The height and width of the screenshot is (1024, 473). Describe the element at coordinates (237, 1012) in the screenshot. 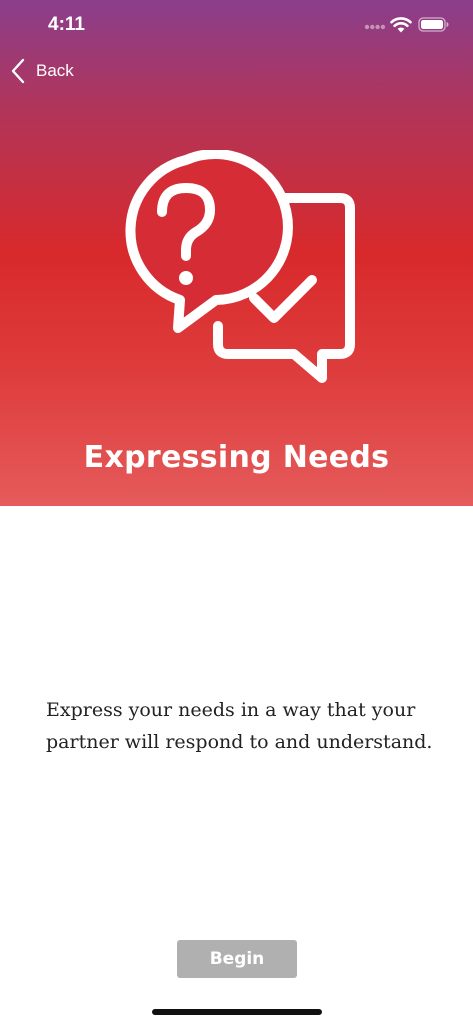

I see `home-indicator` at that location.